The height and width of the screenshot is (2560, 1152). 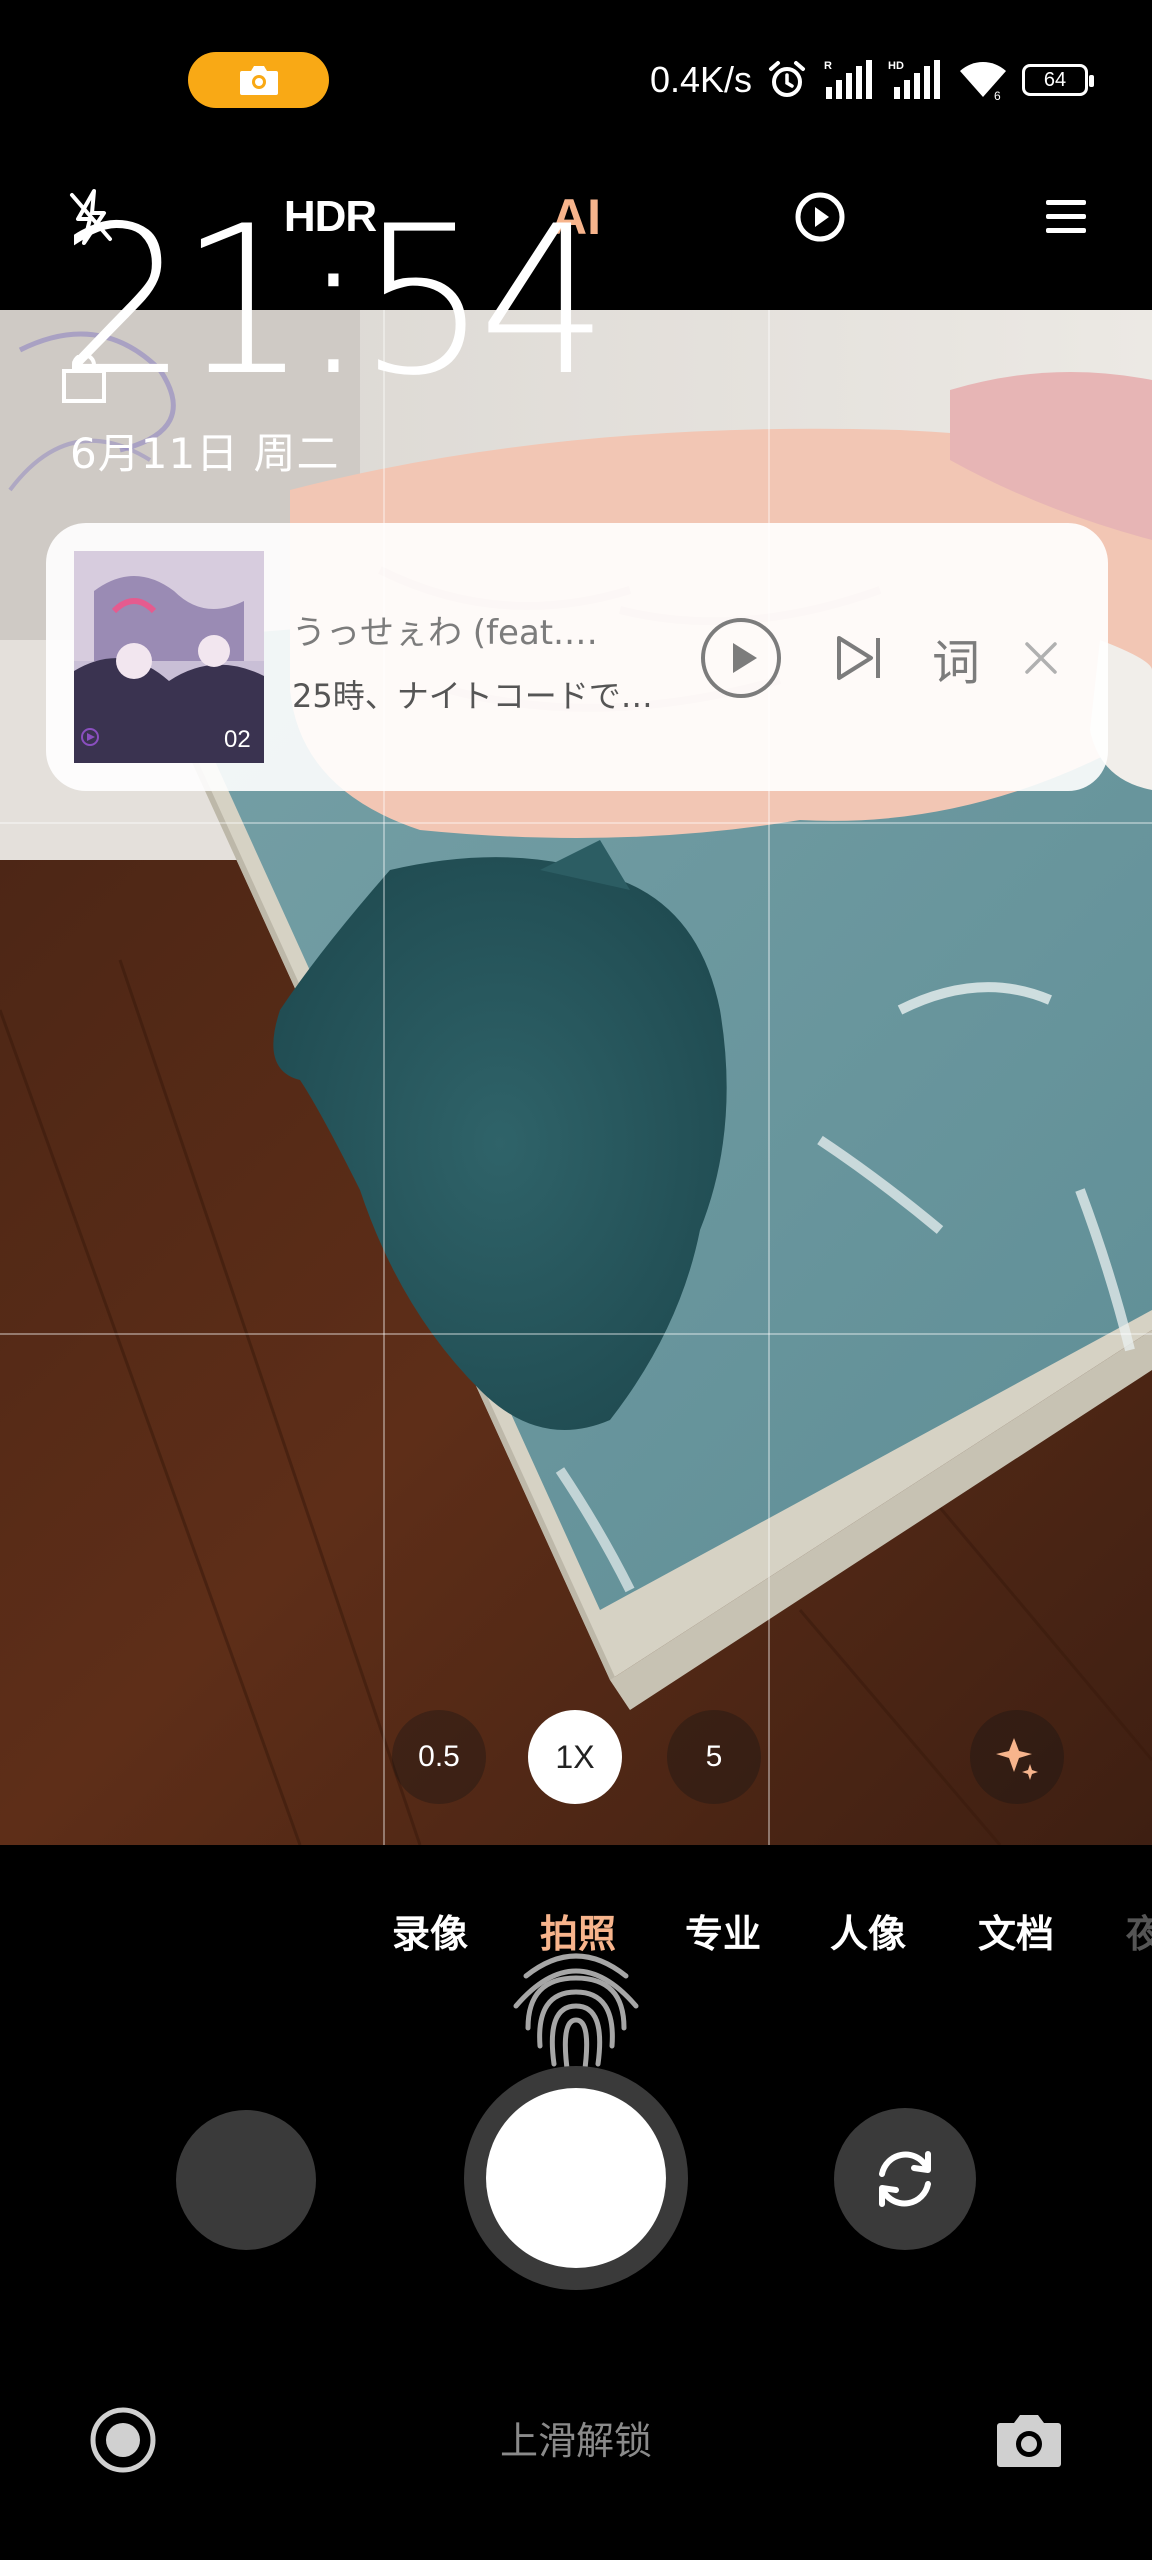 What do you see at coordinates (576, 2011) in the screenshot?
I see `fingerprint-icon` at bounding box center [576, 2011].